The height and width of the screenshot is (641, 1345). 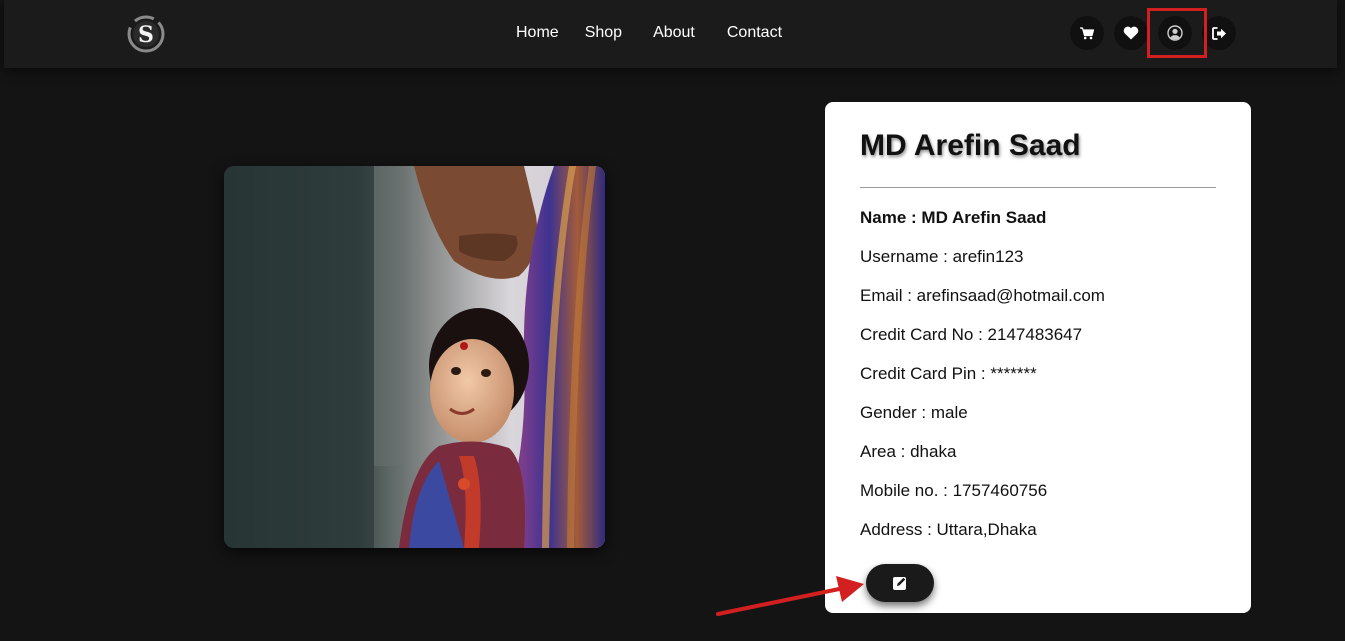 I want to click on detail-username: Username : arefin123, so click(x=942, y=256).